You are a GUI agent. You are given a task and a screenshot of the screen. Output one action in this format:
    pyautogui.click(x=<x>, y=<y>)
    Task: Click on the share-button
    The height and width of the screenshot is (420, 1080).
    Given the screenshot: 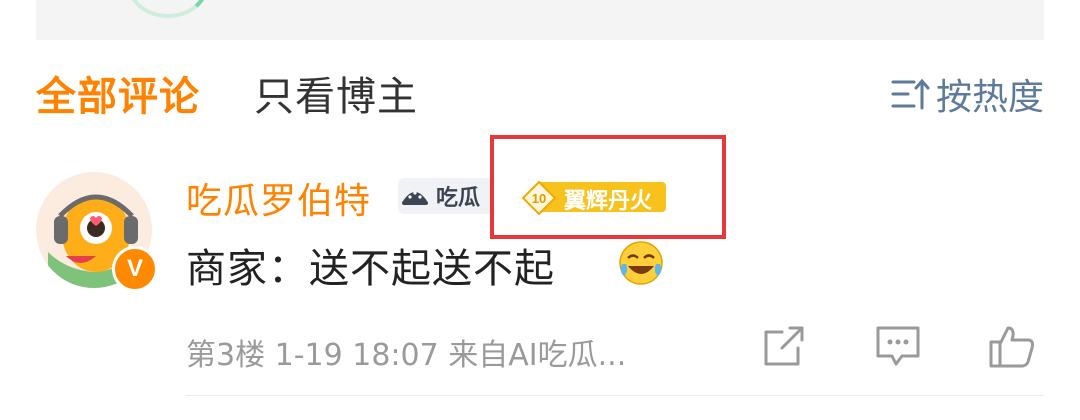 What is the action you would take?
    pyautogui.click(x=784, y=346)
    